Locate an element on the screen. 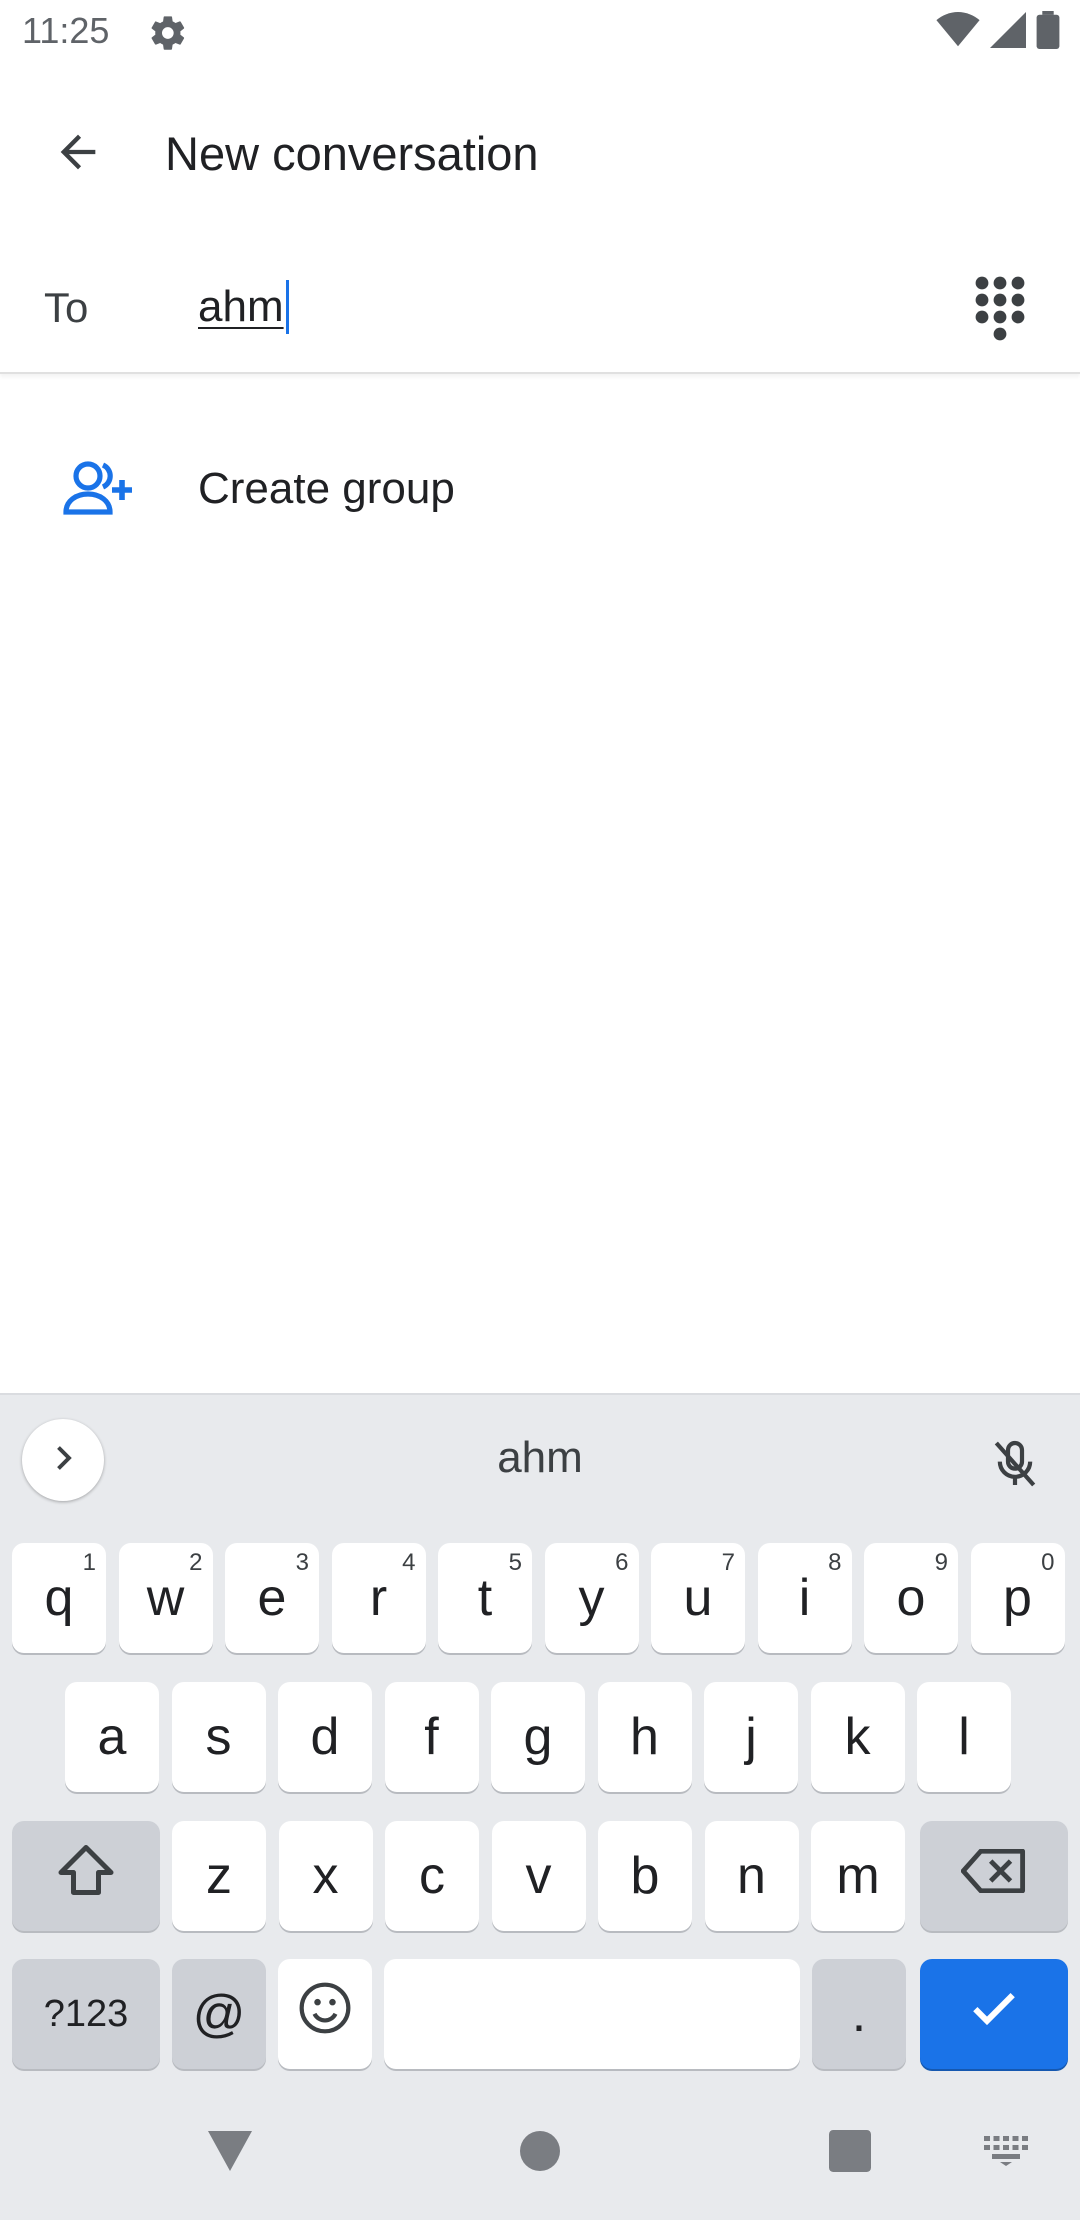 The image size is (1080, 2220). key-r: r4 is located at coordinates (378, 1598).